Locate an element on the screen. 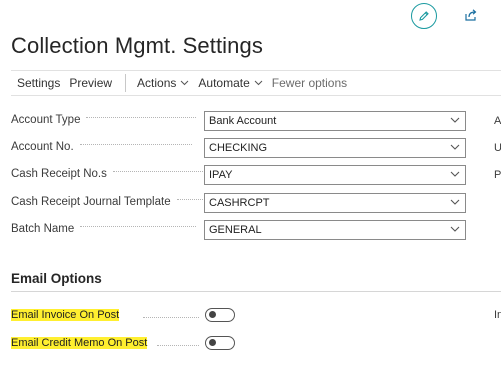  preview-action: Preview is located at coordinates (90, 83).